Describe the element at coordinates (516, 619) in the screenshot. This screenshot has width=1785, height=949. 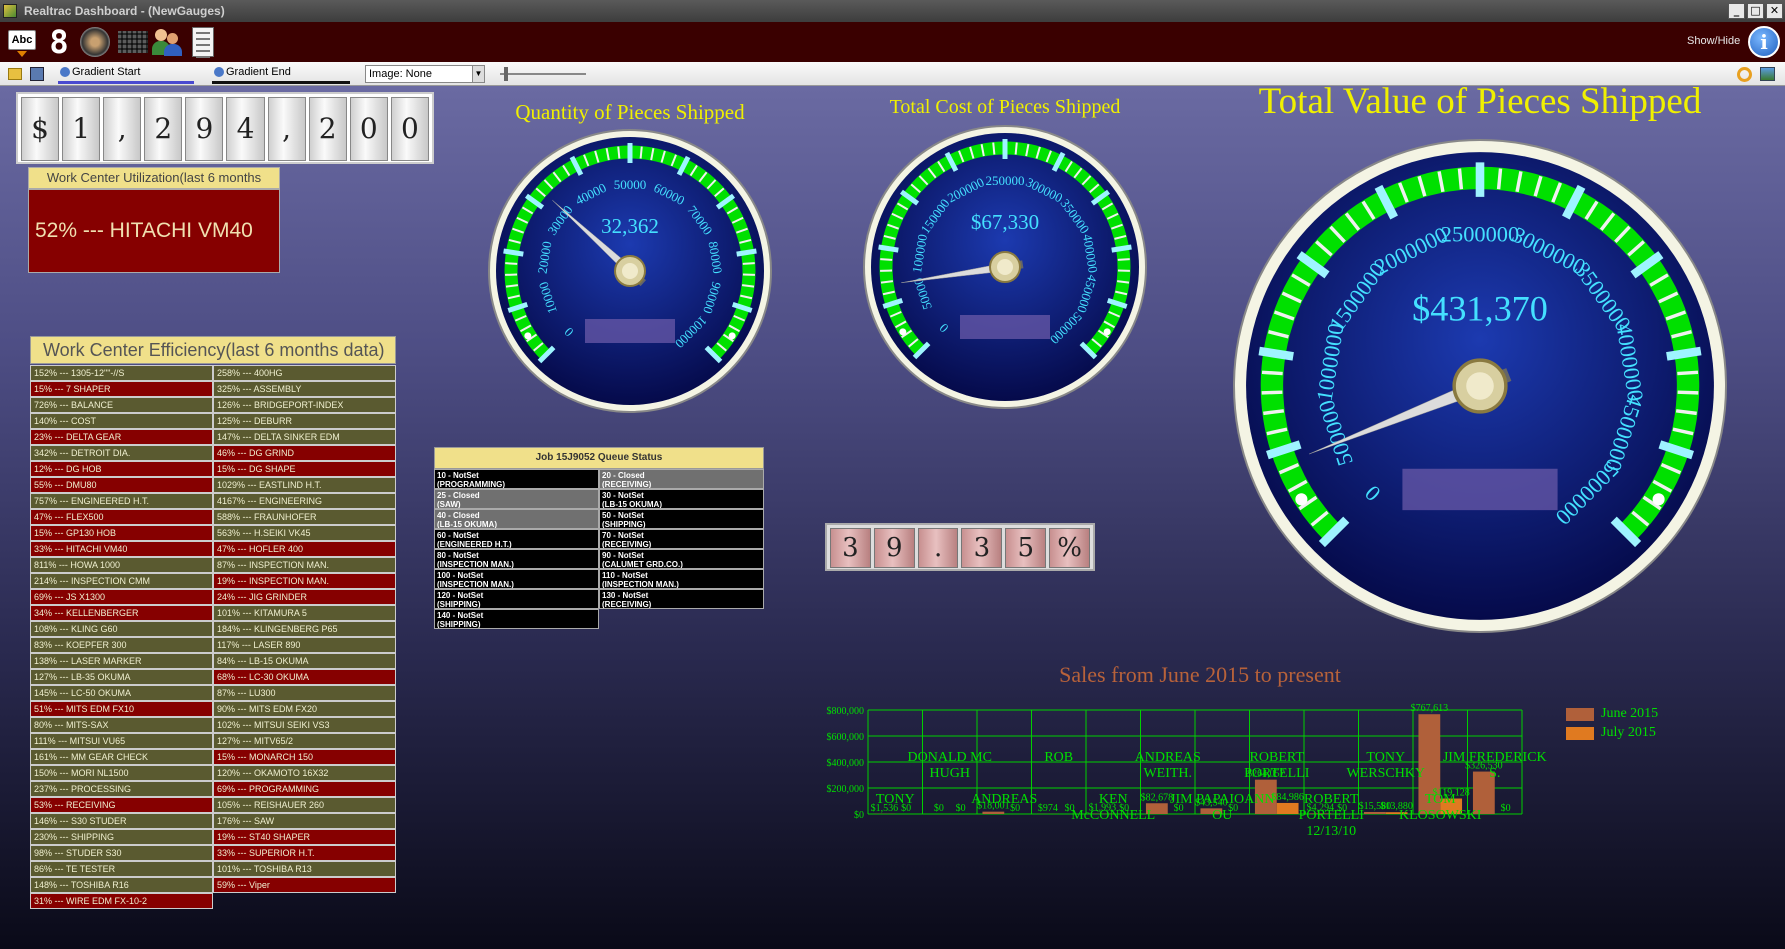
I see `queue-cell: 140 - NotSet (SHIPPING)` at that location.